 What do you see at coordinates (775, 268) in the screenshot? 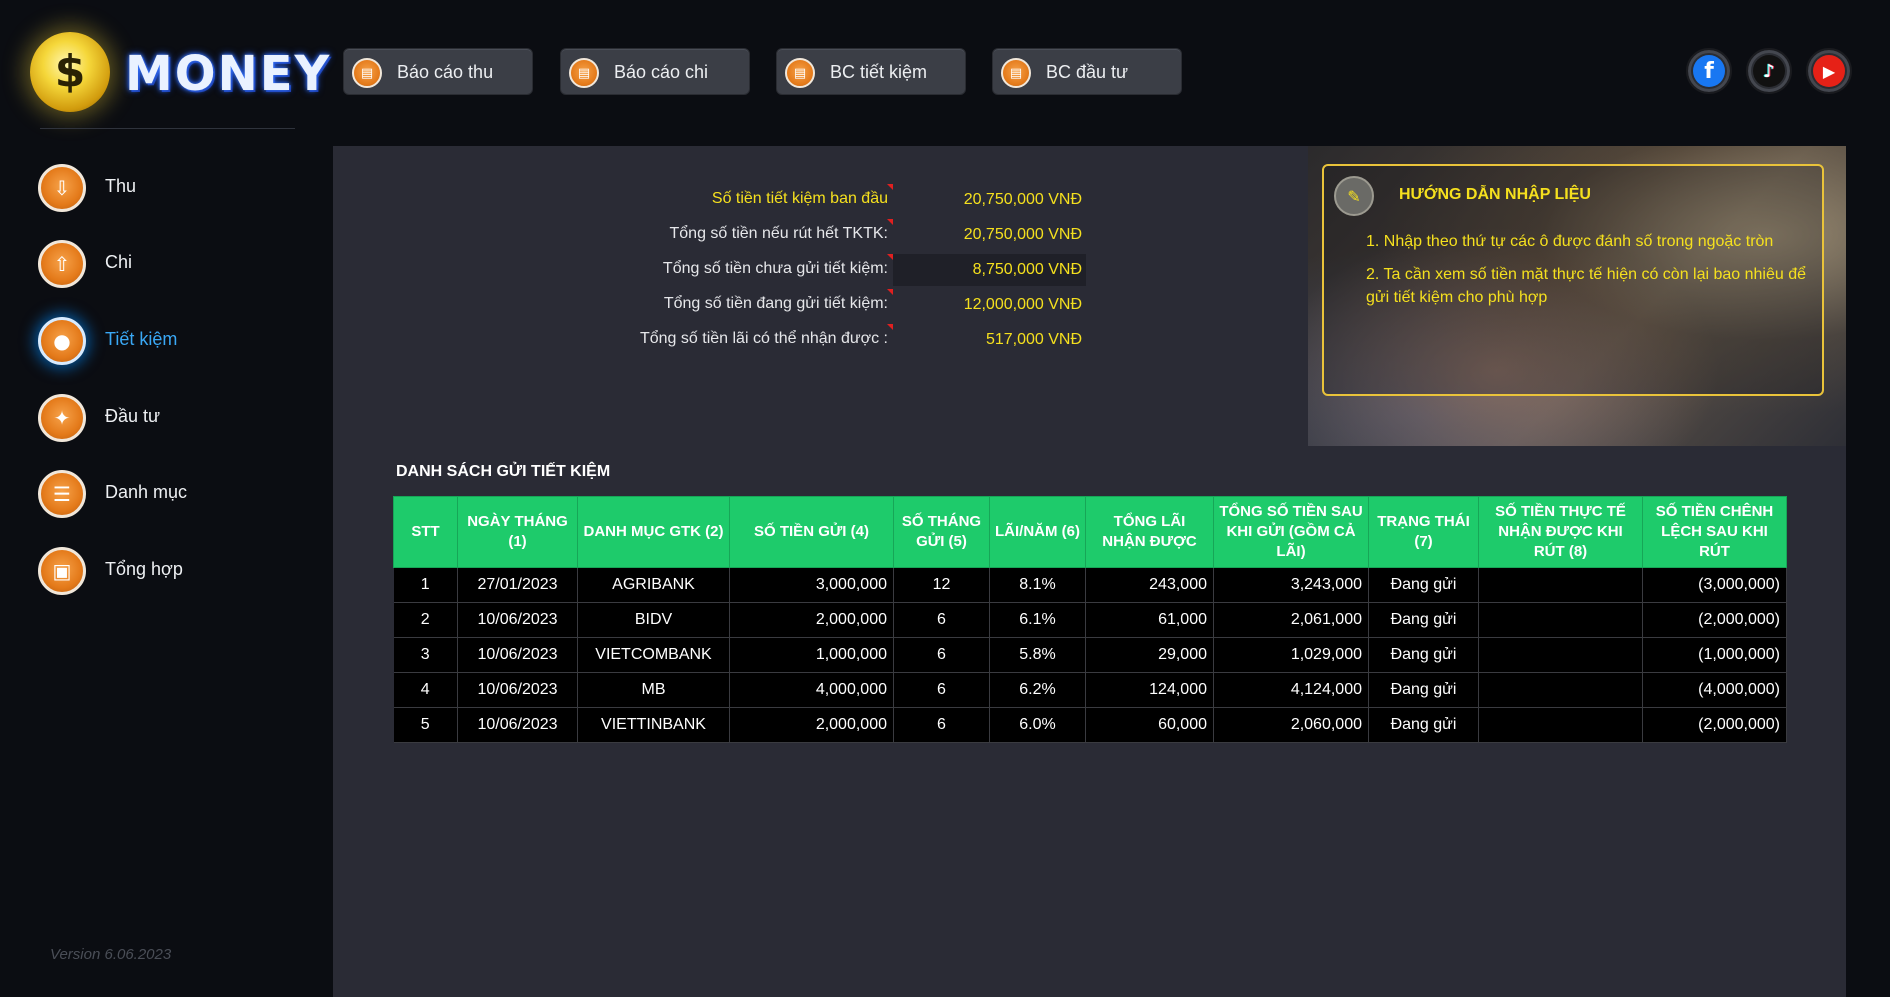
I see `summary-label: Tổng số tiền chưa gửi tiết kiệm:` at bounding box center [775, 268].